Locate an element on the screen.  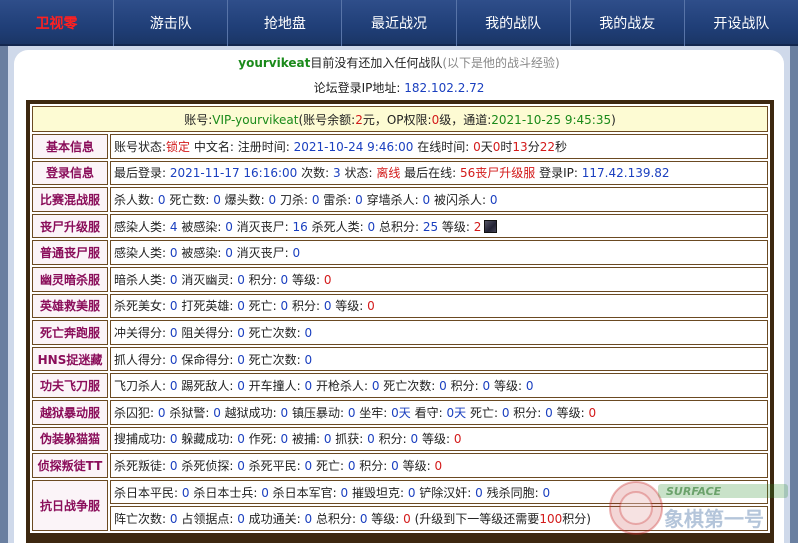
channel-label: 级，通道: is located at coordinates (465, 119).